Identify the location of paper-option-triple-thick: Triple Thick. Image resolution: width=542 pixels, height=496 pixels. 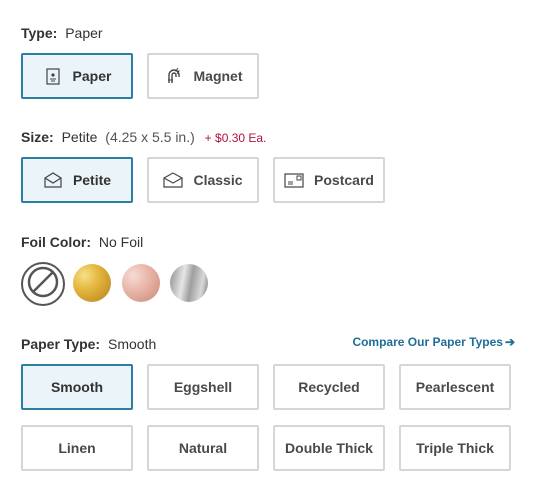
(455, 448).